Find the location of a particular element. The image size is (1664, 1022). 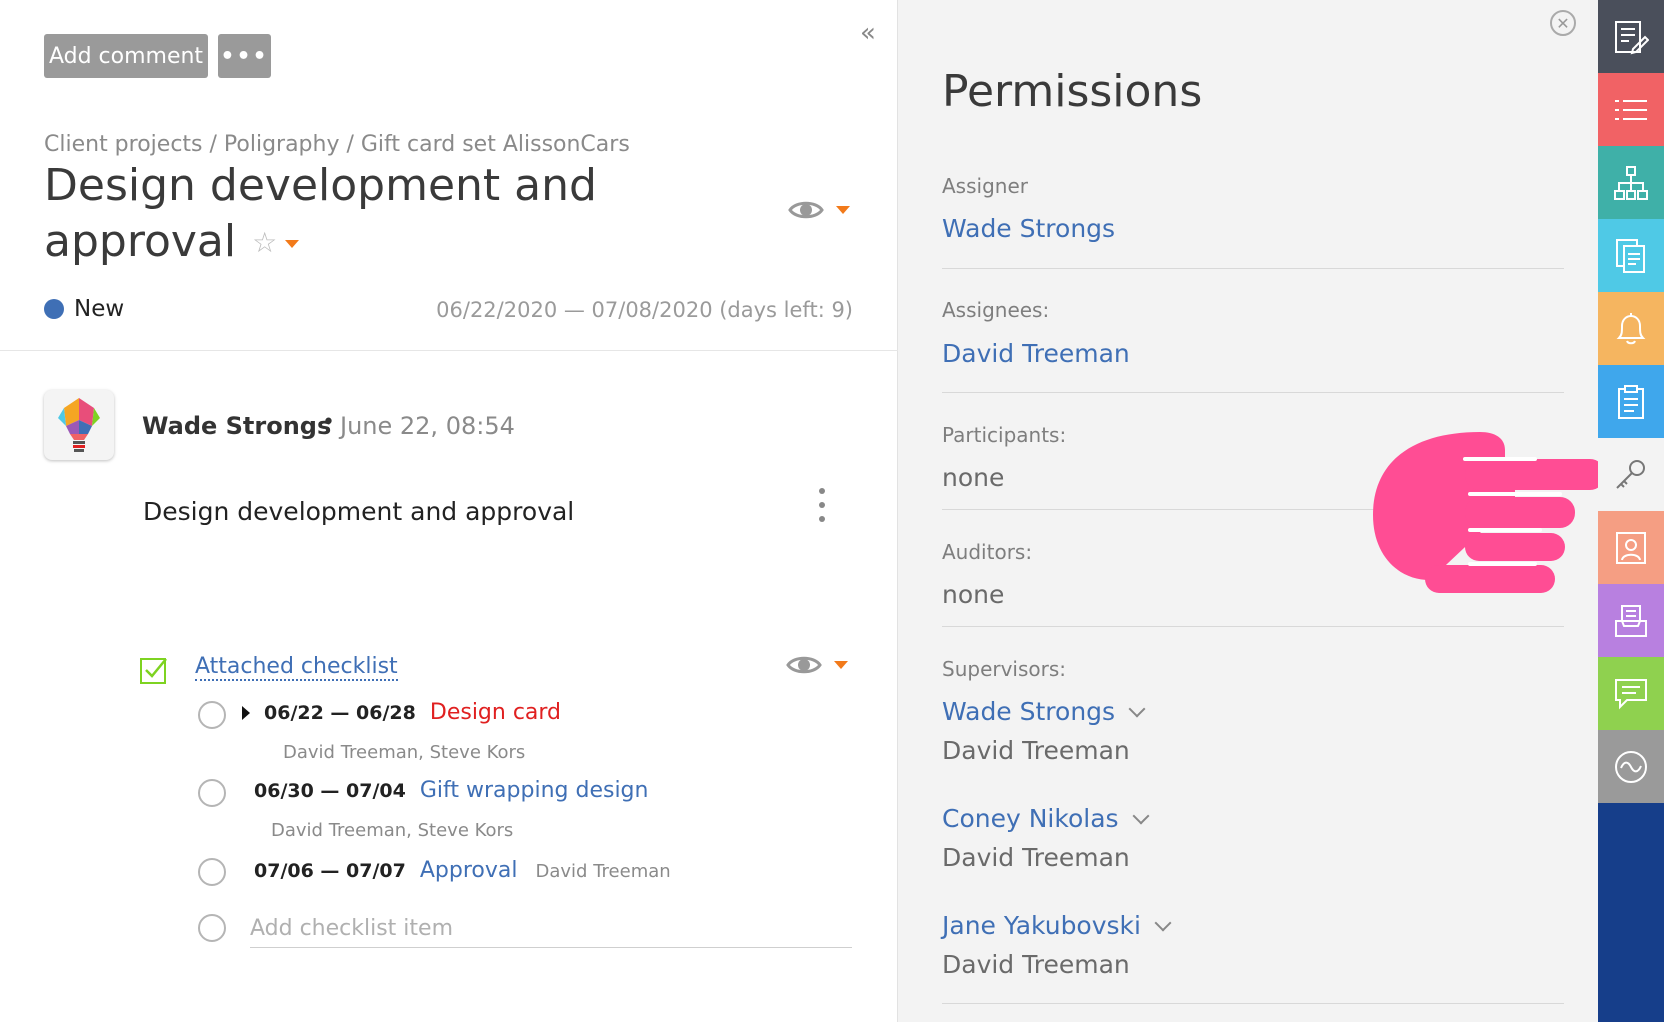

pointing-hand-icon is located at coordinates (1489, 512).